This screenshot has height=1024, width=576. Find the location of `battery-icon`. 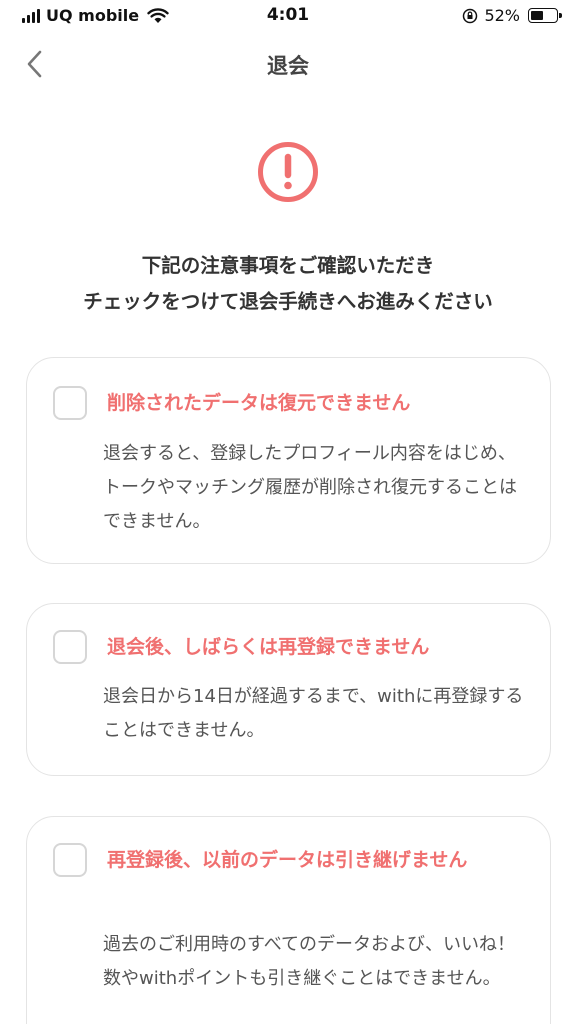

battery-icon is located at coordinates (545, 15).